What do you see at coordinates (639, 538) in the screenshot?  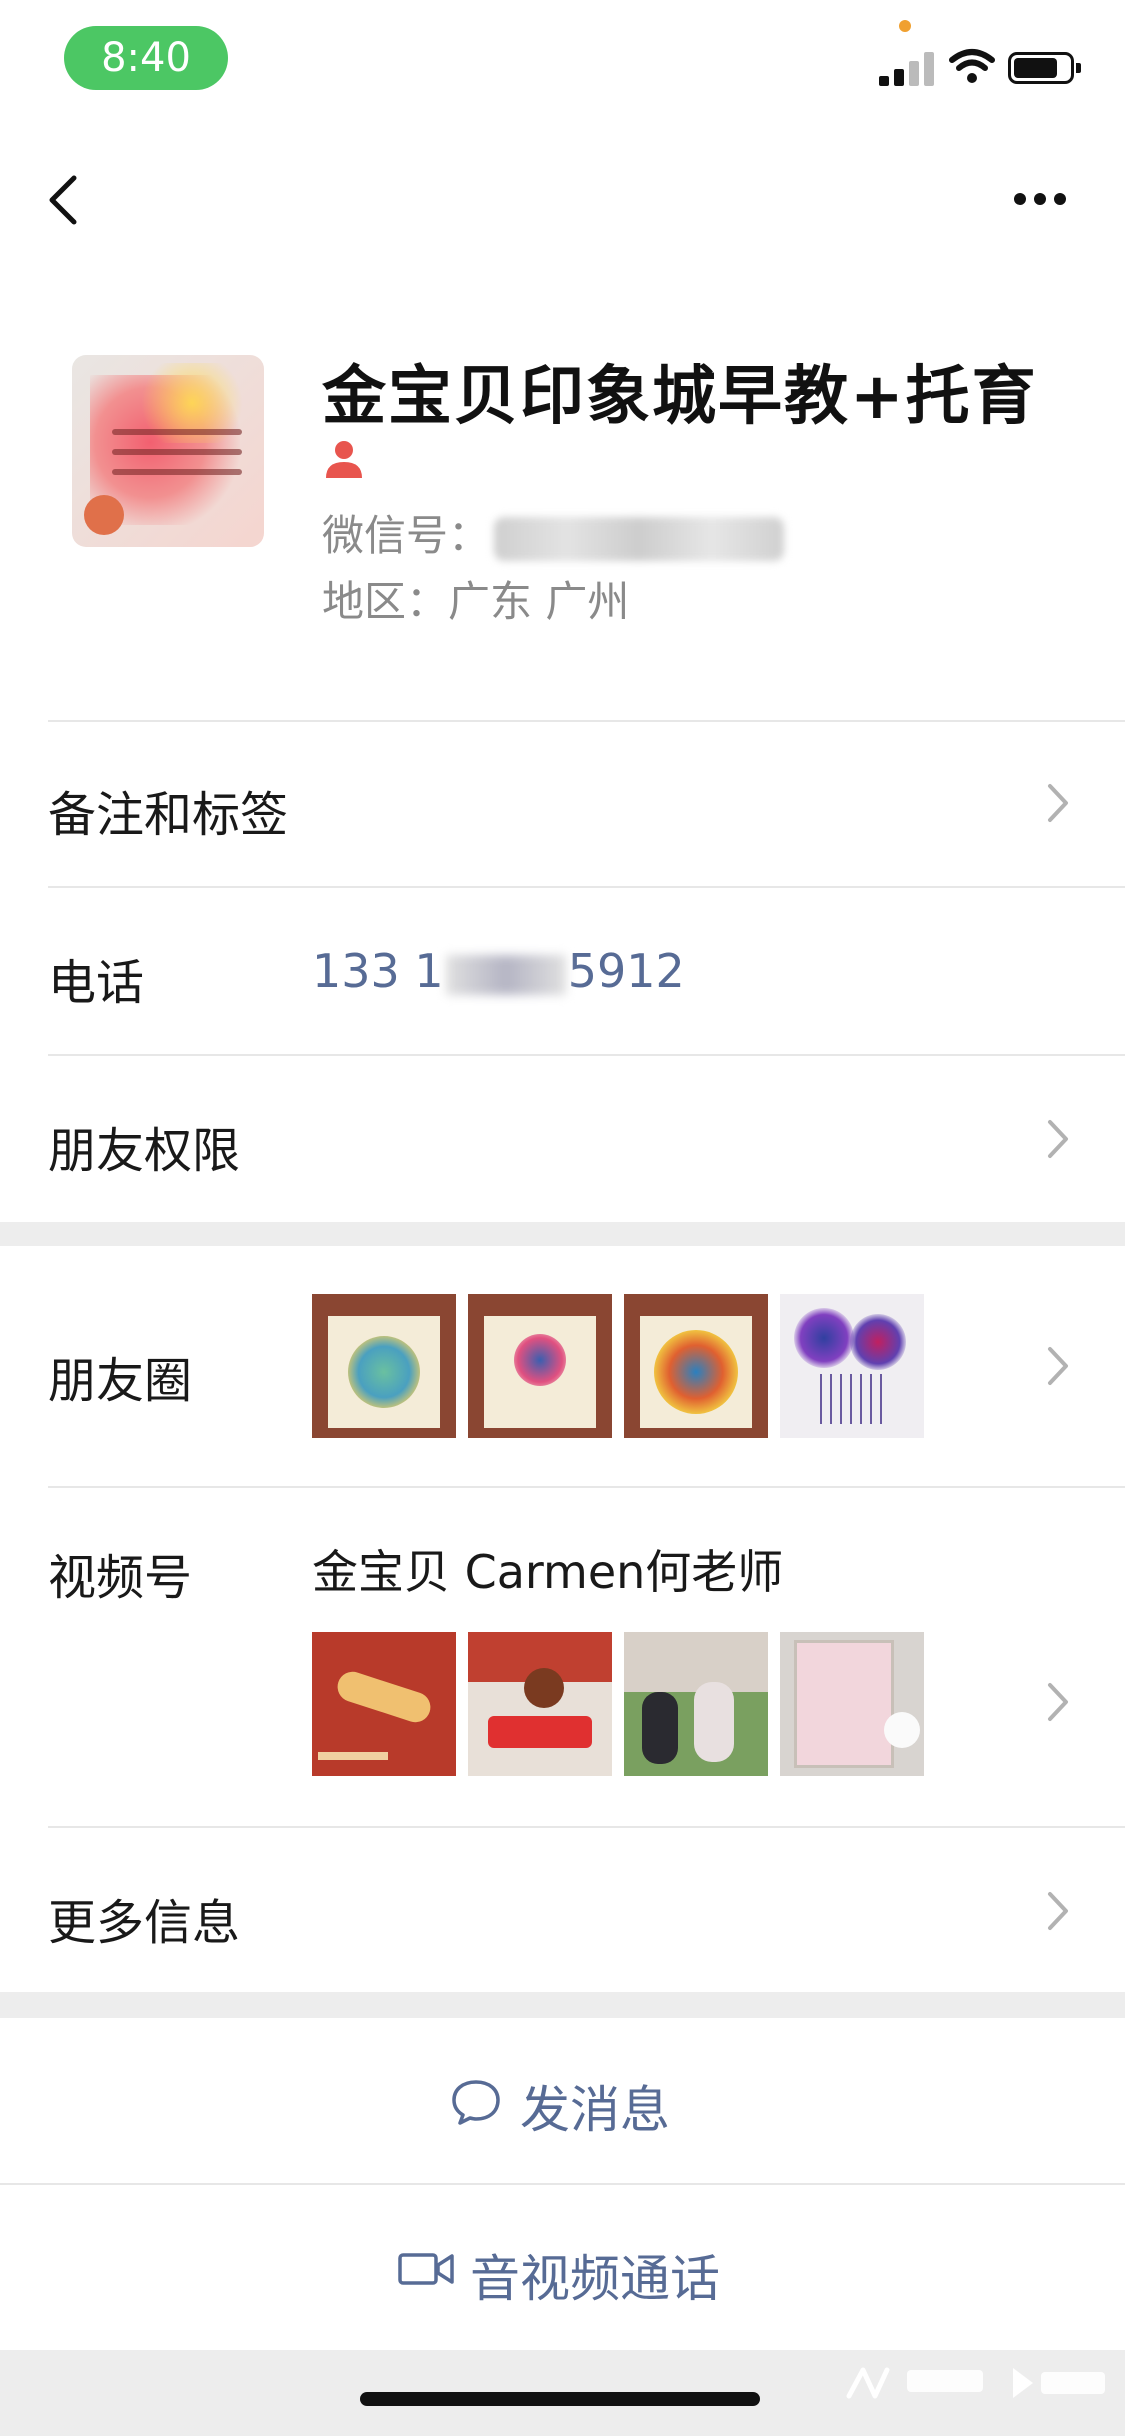 I see `wechat-id-redacted` at bounding box center [639, 538].